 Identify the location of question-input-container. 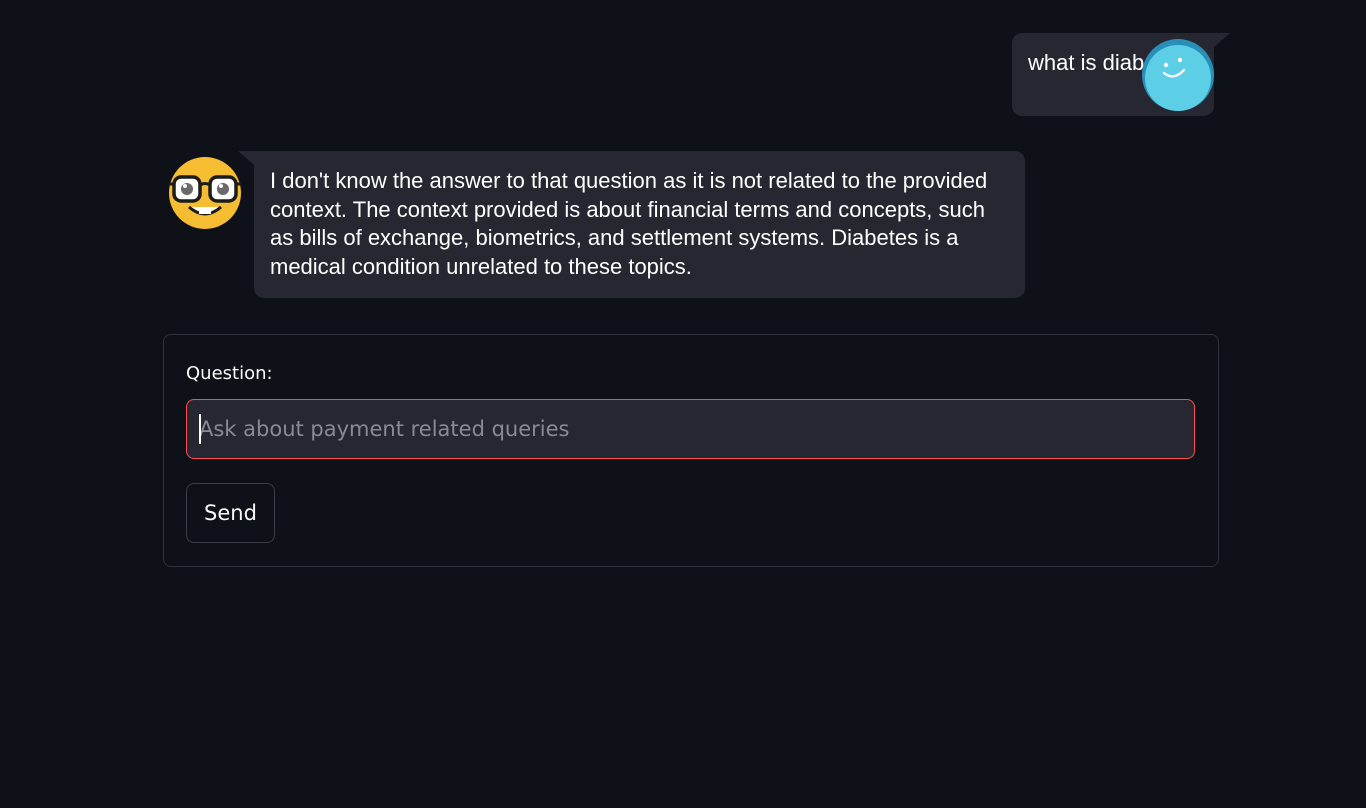
(690, 429).